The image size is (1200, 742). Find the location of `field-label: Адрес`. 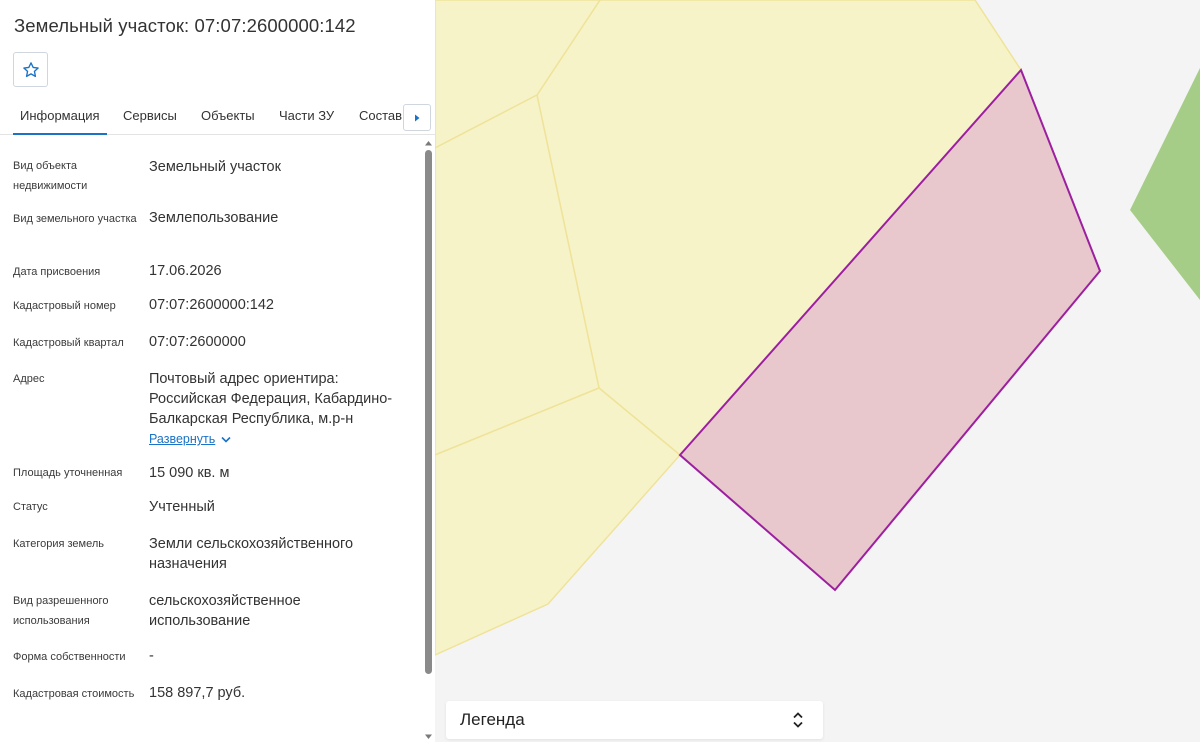

field-label: Адрес is located at coordinates (29, 379).